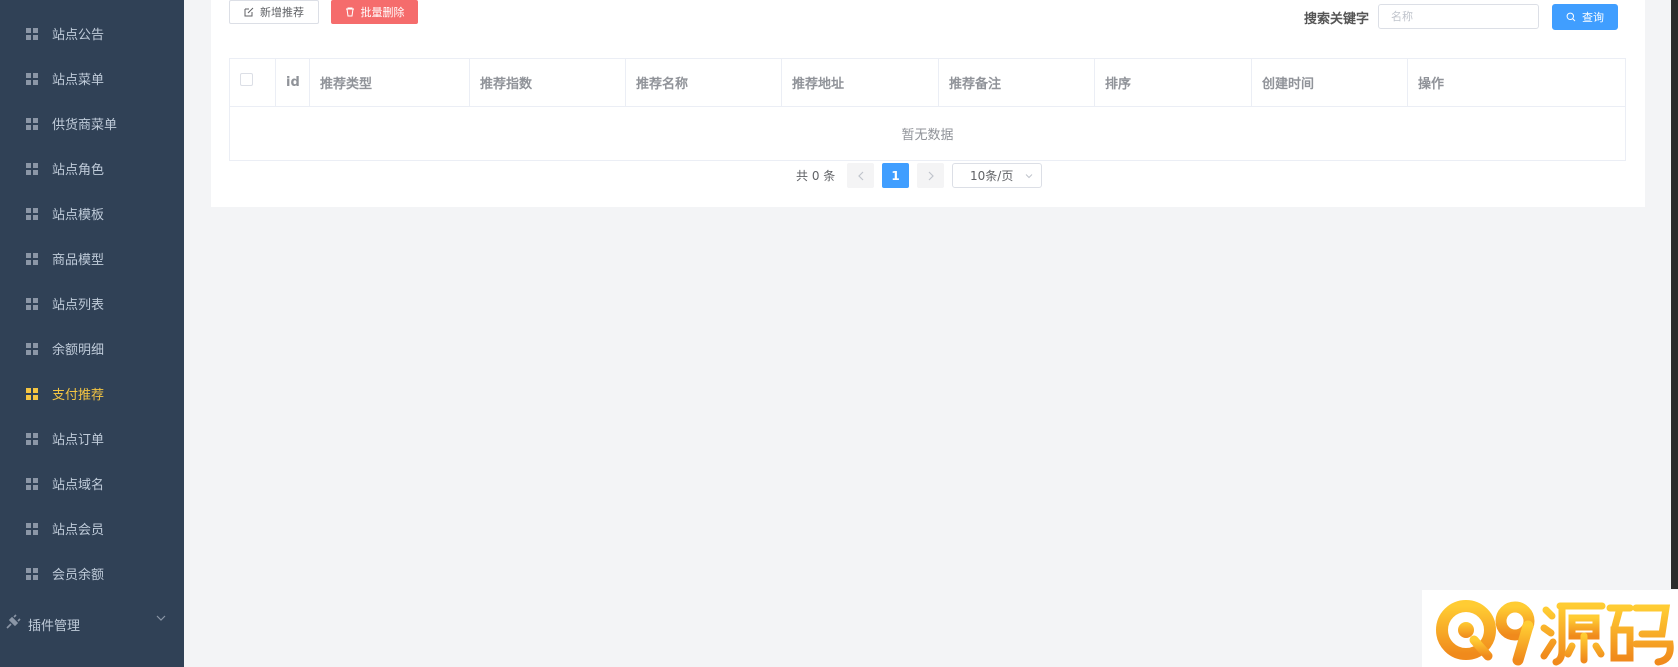 The width and height of the screenshot is (1678, 667). What do you see at coordinates (349, 12) in the screenshot?
I see `trash-icon` at bounding box center [349, 12].